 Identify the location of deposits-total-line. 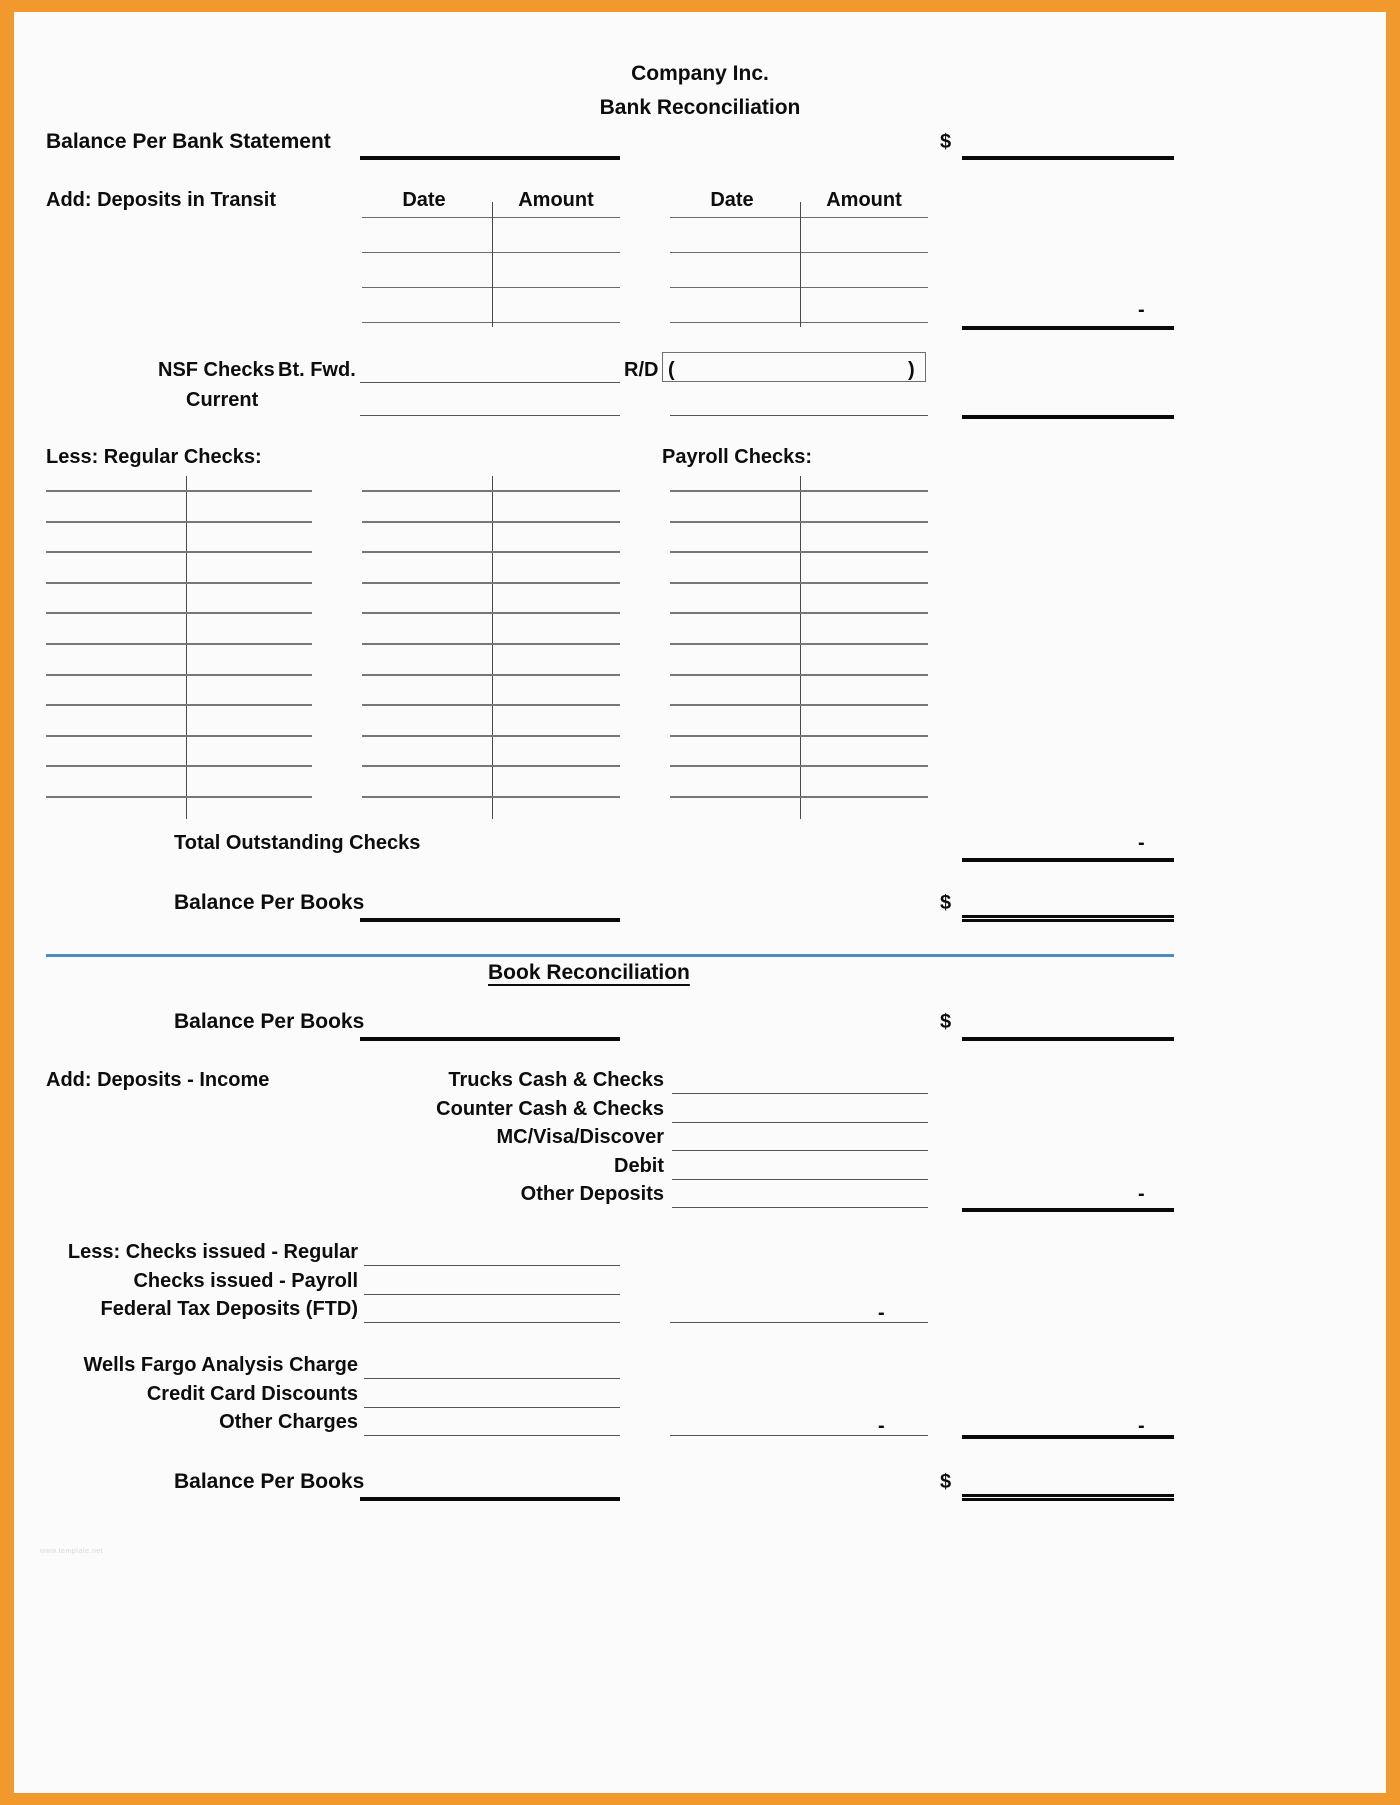
(1068, 328).